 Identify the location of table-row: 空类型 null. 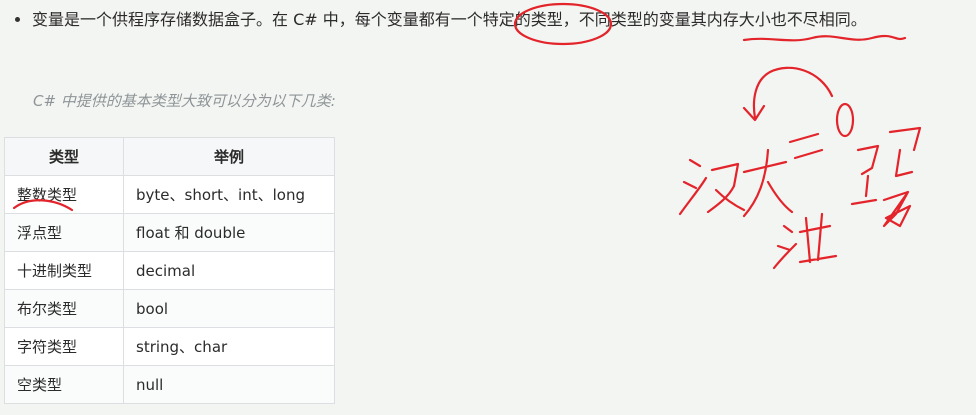
(169, 384).